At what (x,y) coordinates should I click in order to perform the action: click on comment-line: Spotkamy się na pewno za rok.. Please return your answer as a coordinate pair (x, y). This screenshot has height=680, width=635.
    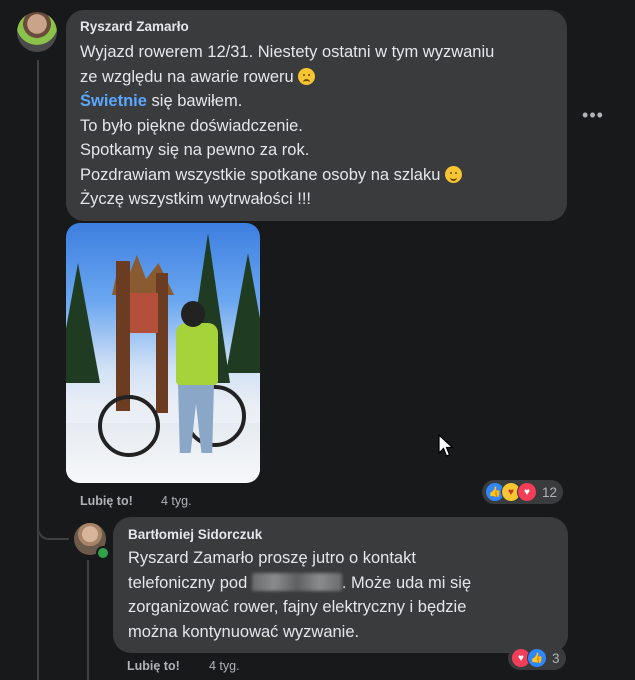
    Looking at the image, I should click on (195, 150).